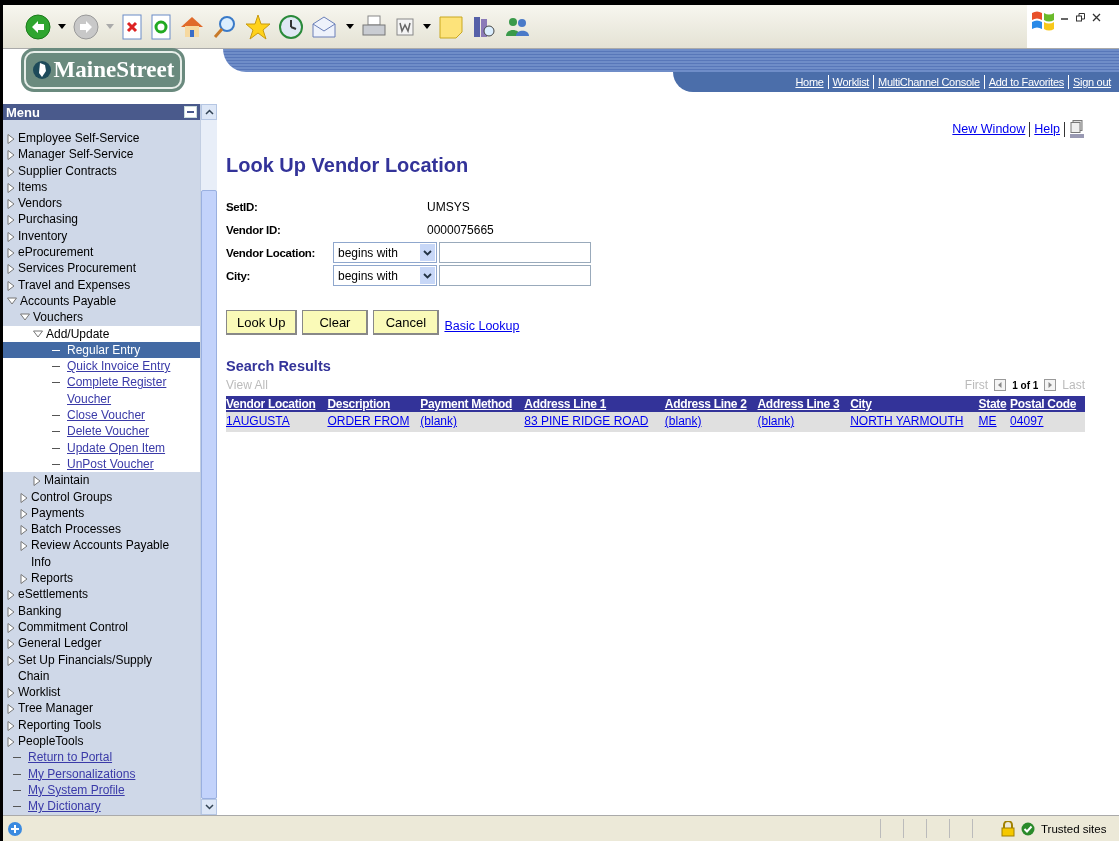 The width and height of the screenshot is (1119, 841). I want to click on table-cell-link: 04097, so click(1047, 422).